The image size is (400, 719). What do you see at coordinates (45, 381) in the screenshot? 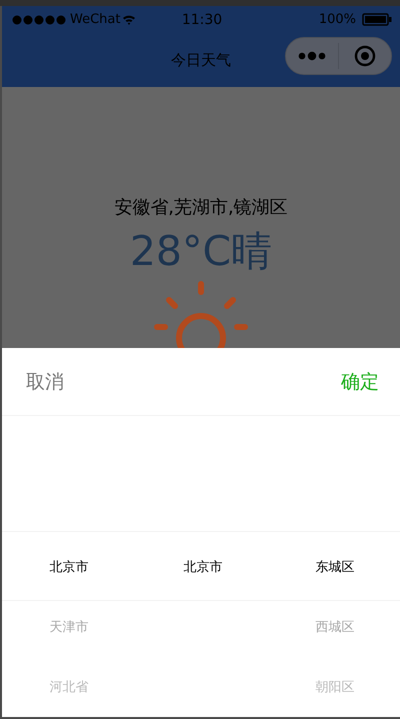
I see `cancel-button: 取消` at bounding box center [45, 381].